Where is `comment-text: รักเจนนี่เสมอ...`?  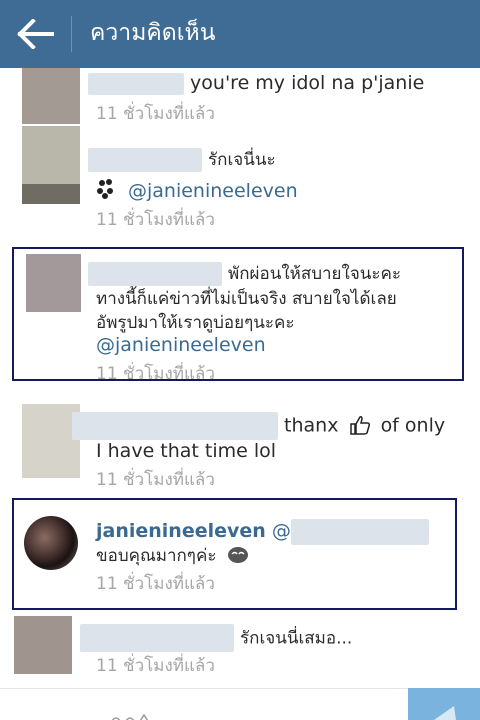 comment-text: รักเจนนี่เสมอ... is located at coordinates (296, 638).